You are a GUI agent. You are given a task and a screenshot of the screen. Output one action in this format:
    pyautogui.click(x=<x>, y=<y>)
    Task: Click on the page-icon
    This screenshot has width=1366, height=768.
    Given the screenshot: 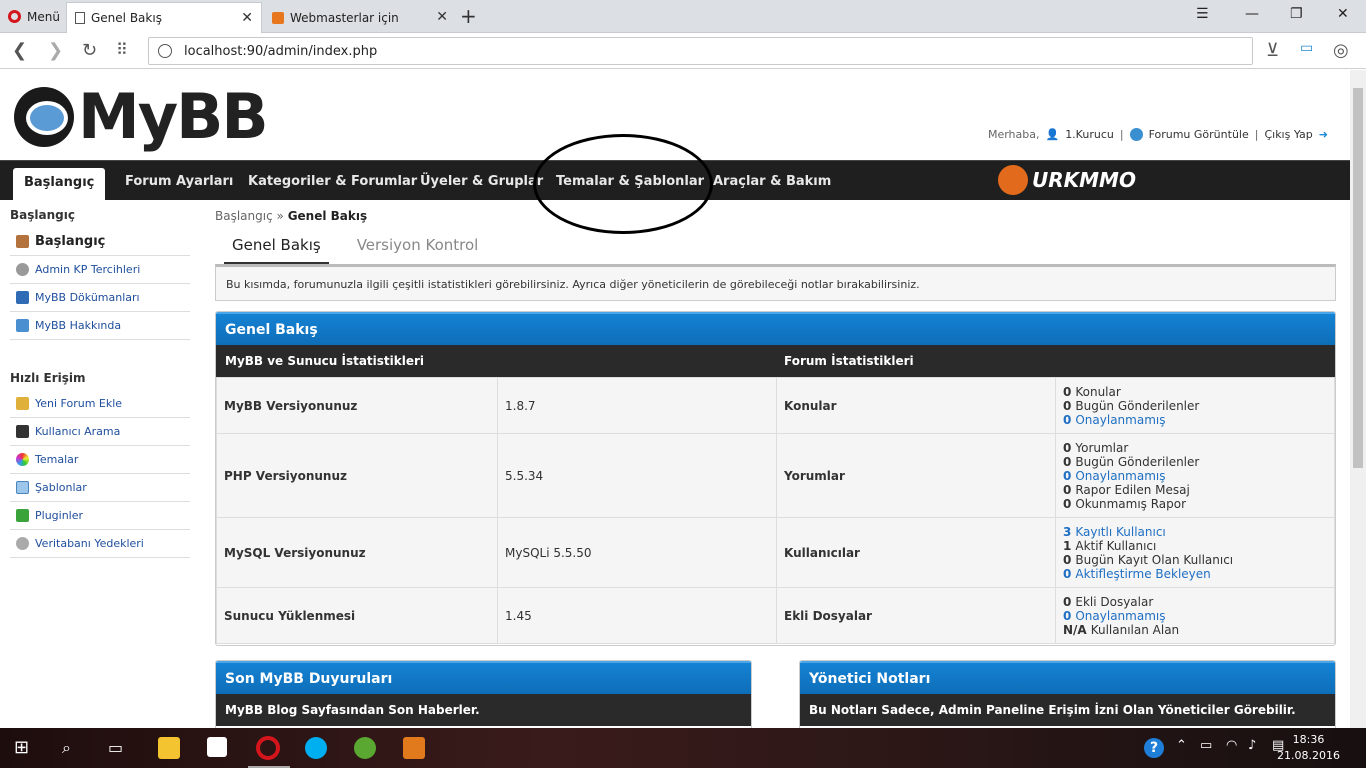 What is the action you would take?
    pyautogui.click(x=80, y=18)
    